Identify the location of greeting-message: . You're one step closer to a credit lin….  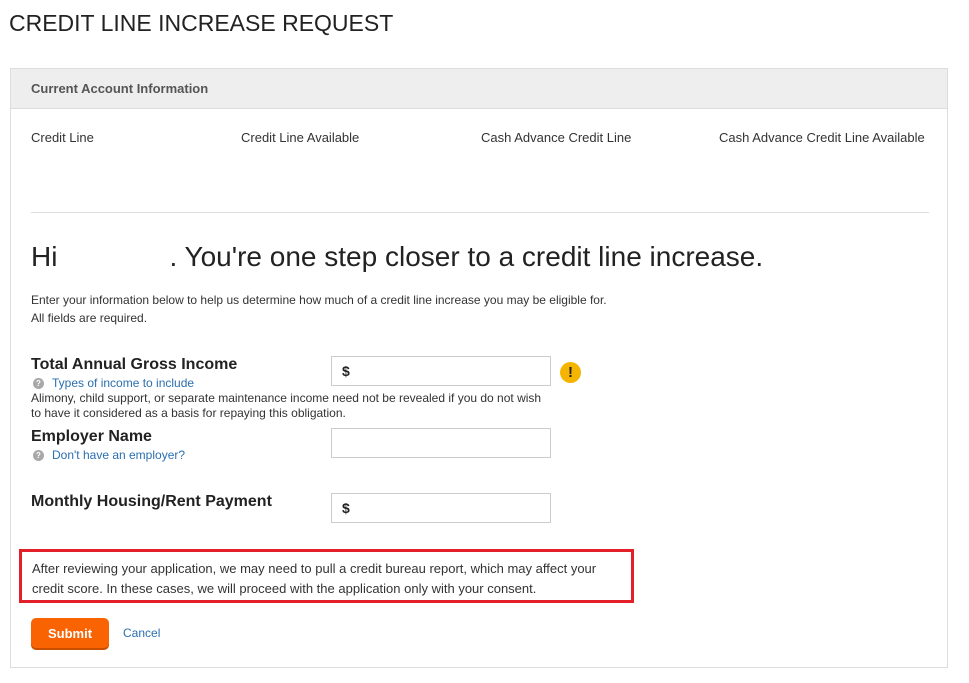
(466, 256).